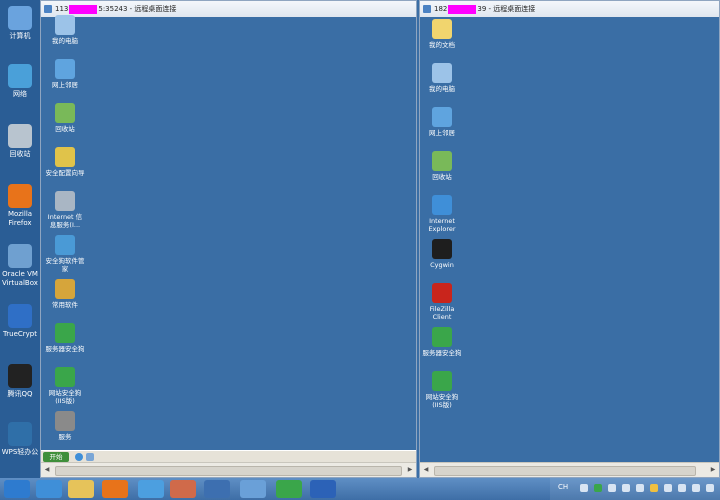 The image size is (720, 500). Describe the element at coordinates (442, 313) in the screenshot. I see `icon-label: FileZilla Client` at that location.